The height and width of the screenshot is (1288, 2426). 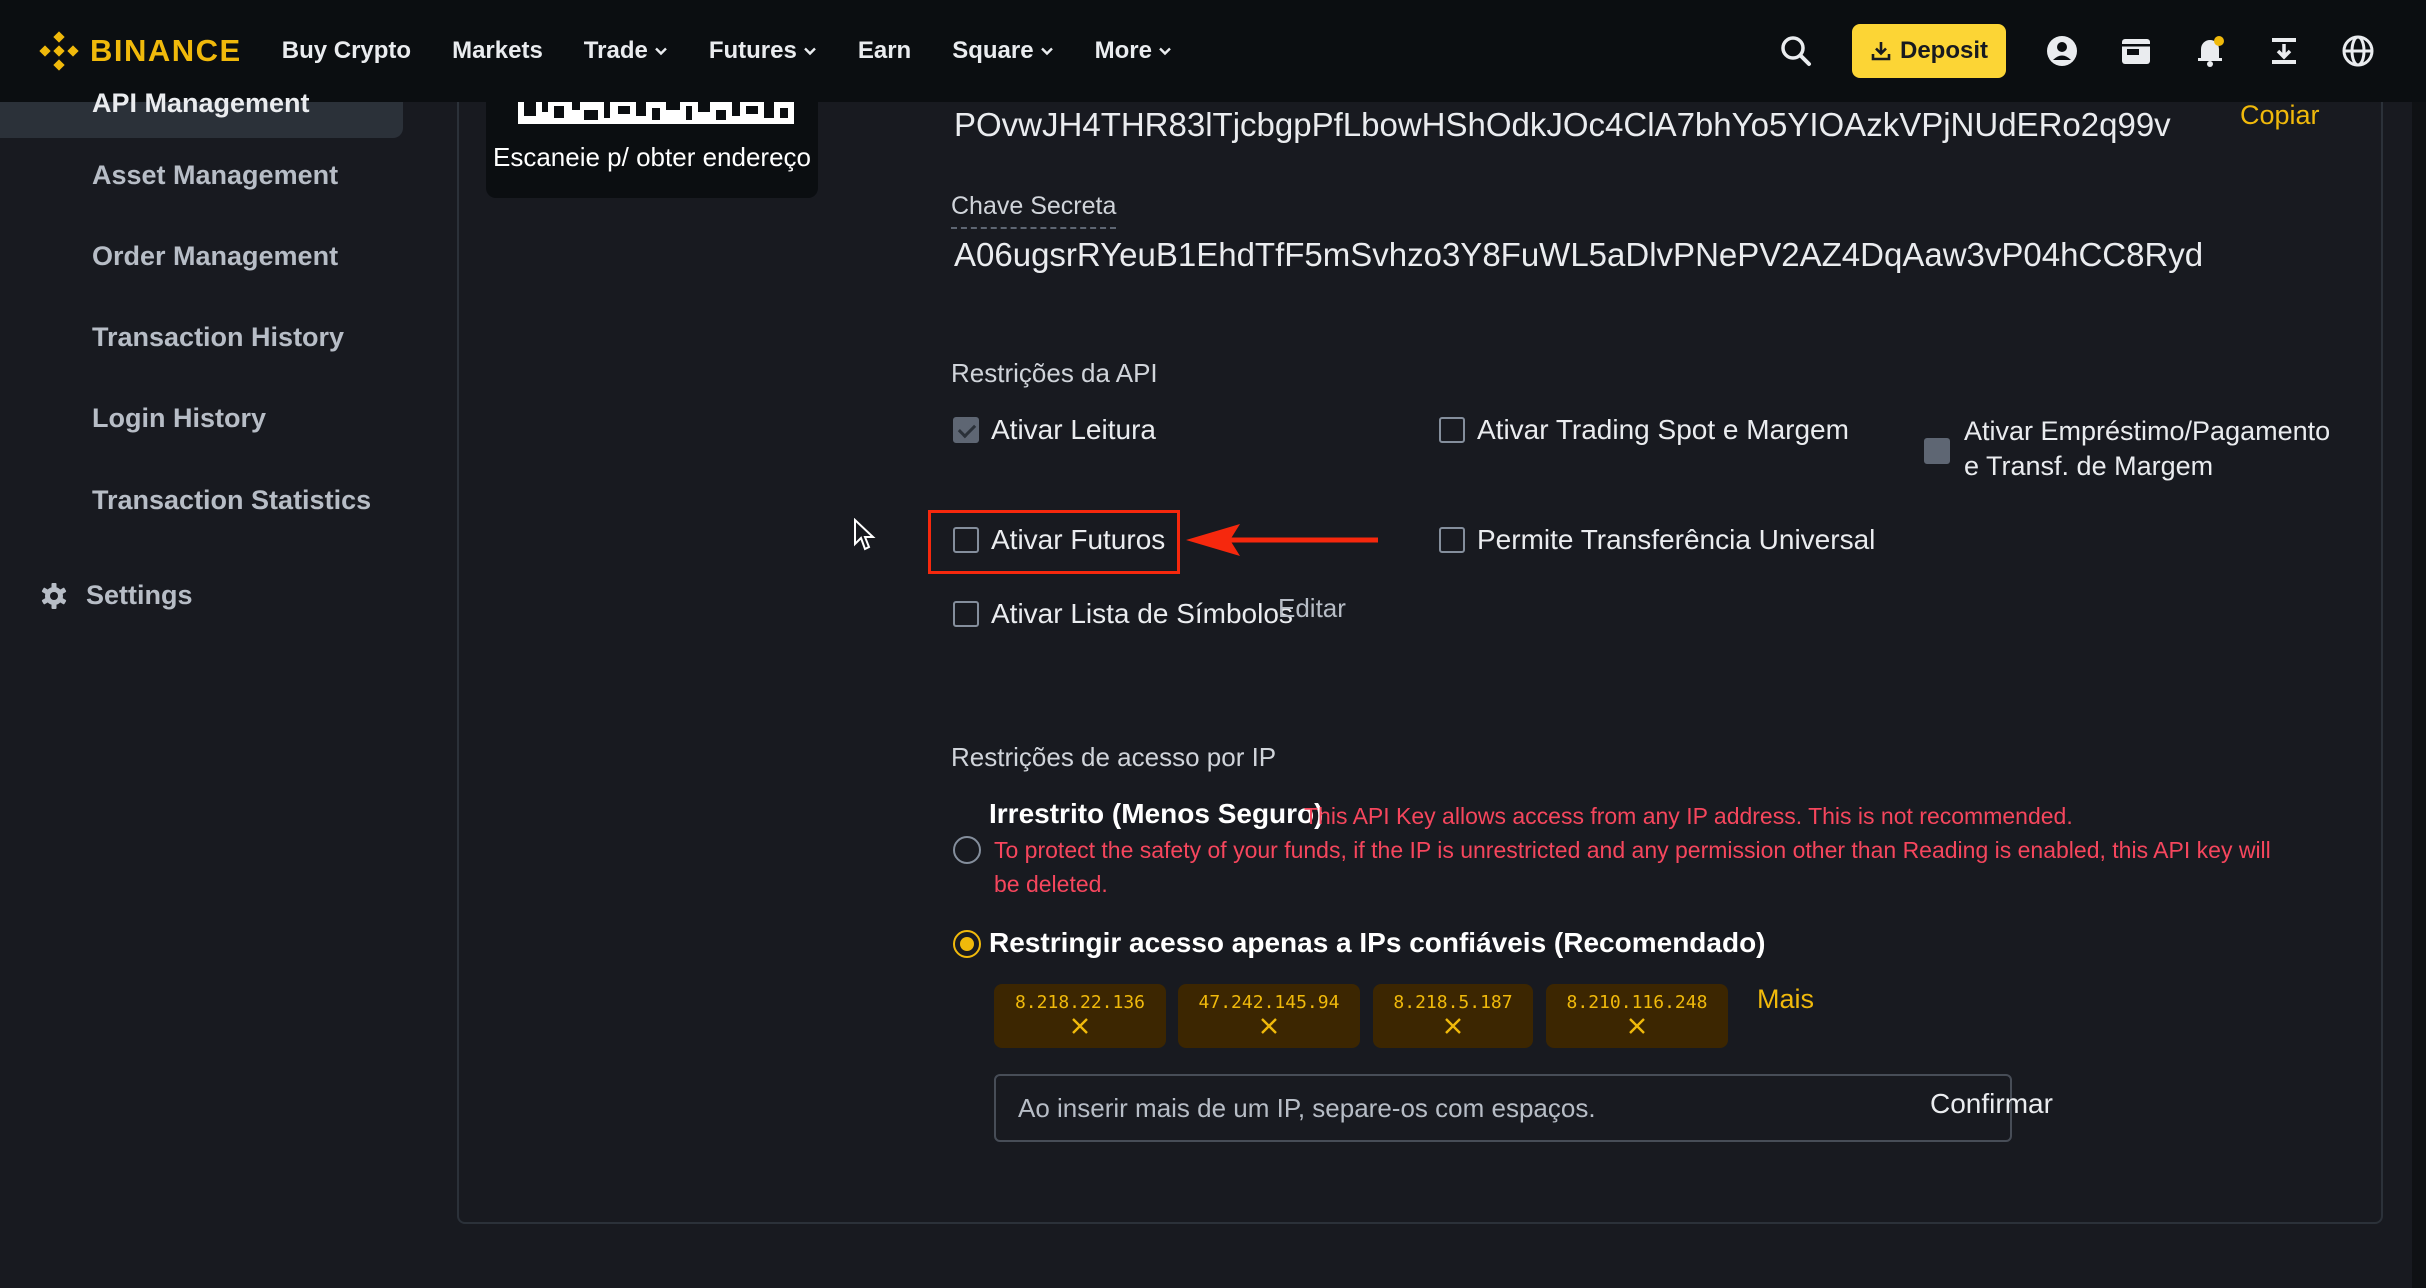 What do you see at coordinates (1054, 373) in the screenshot?
I see `api-restrictions-title: Restrições da API` at bounding box center [1054, 373].